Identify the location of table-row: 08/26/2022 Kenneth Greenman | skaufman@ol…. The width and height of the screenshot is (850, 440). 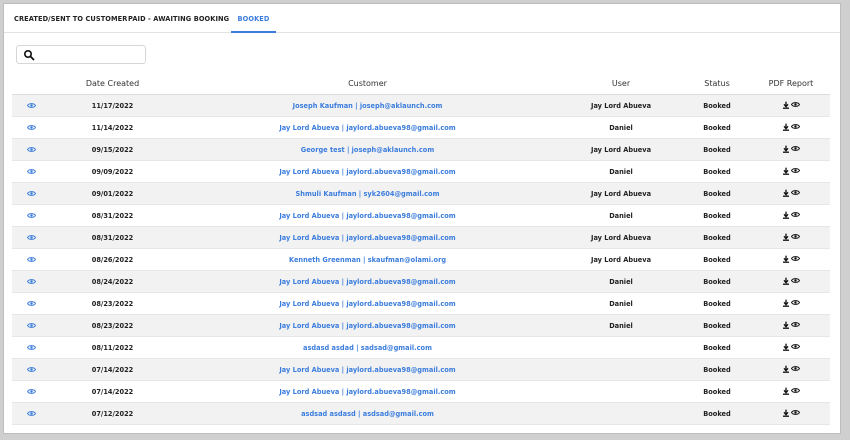
(421, 259).